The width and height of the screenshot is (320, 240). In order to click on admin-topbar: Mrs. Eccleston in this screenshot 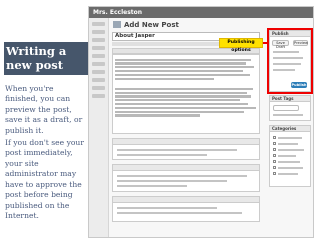, I will do `click(201, 12)`.